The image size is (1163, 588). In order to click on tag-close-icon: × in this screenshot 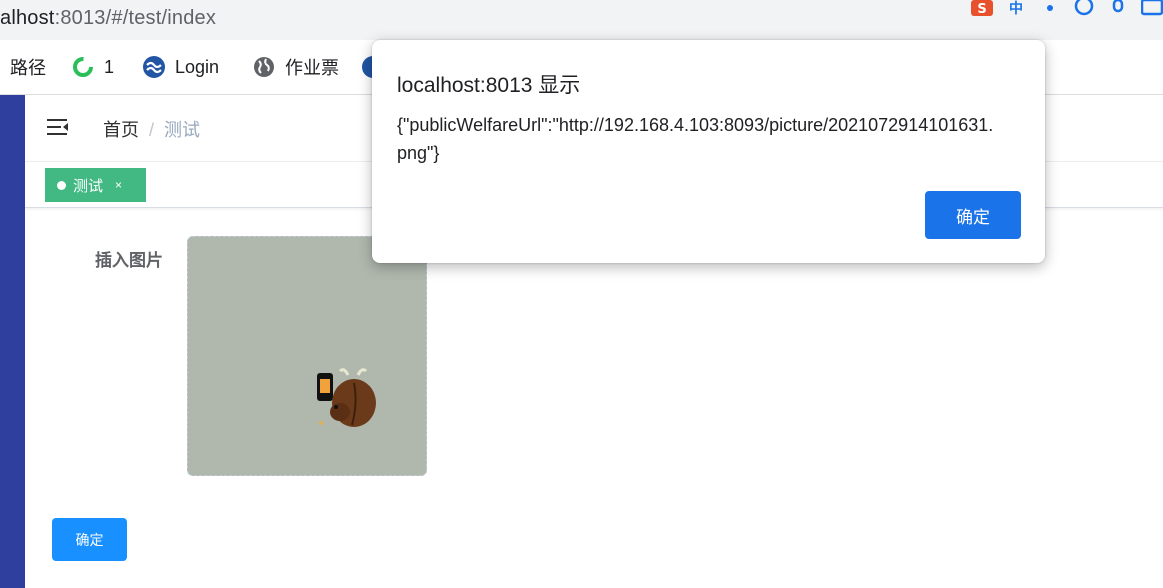, I will do `click(118, 185)`.